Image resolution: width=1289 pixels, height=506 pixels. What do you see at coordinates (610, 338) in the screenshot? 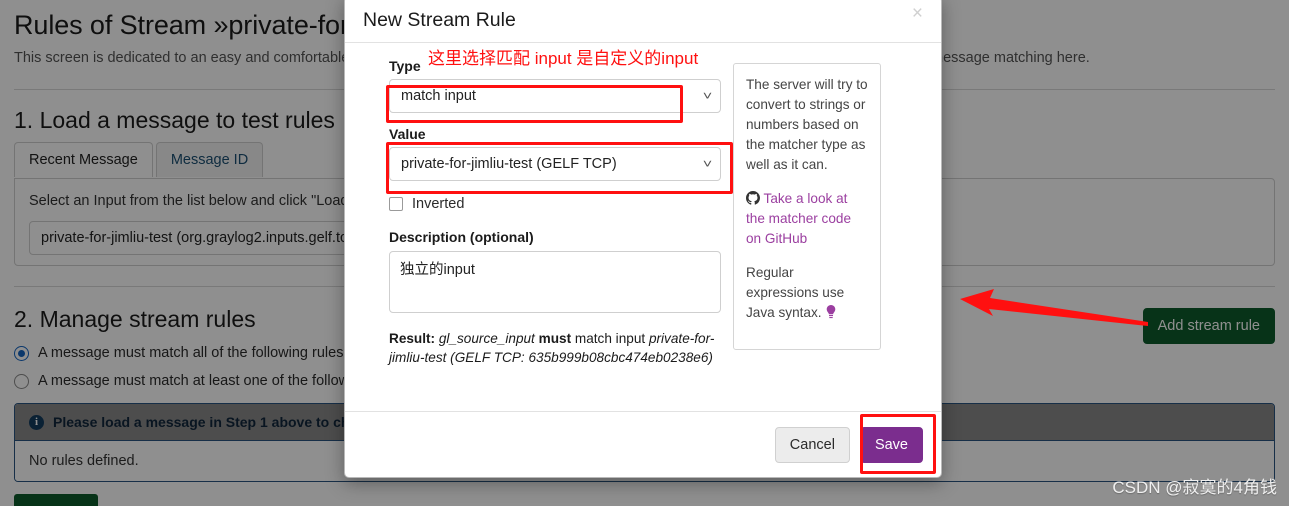
I see `result-verb: match input` at bounding box center [610, 338].